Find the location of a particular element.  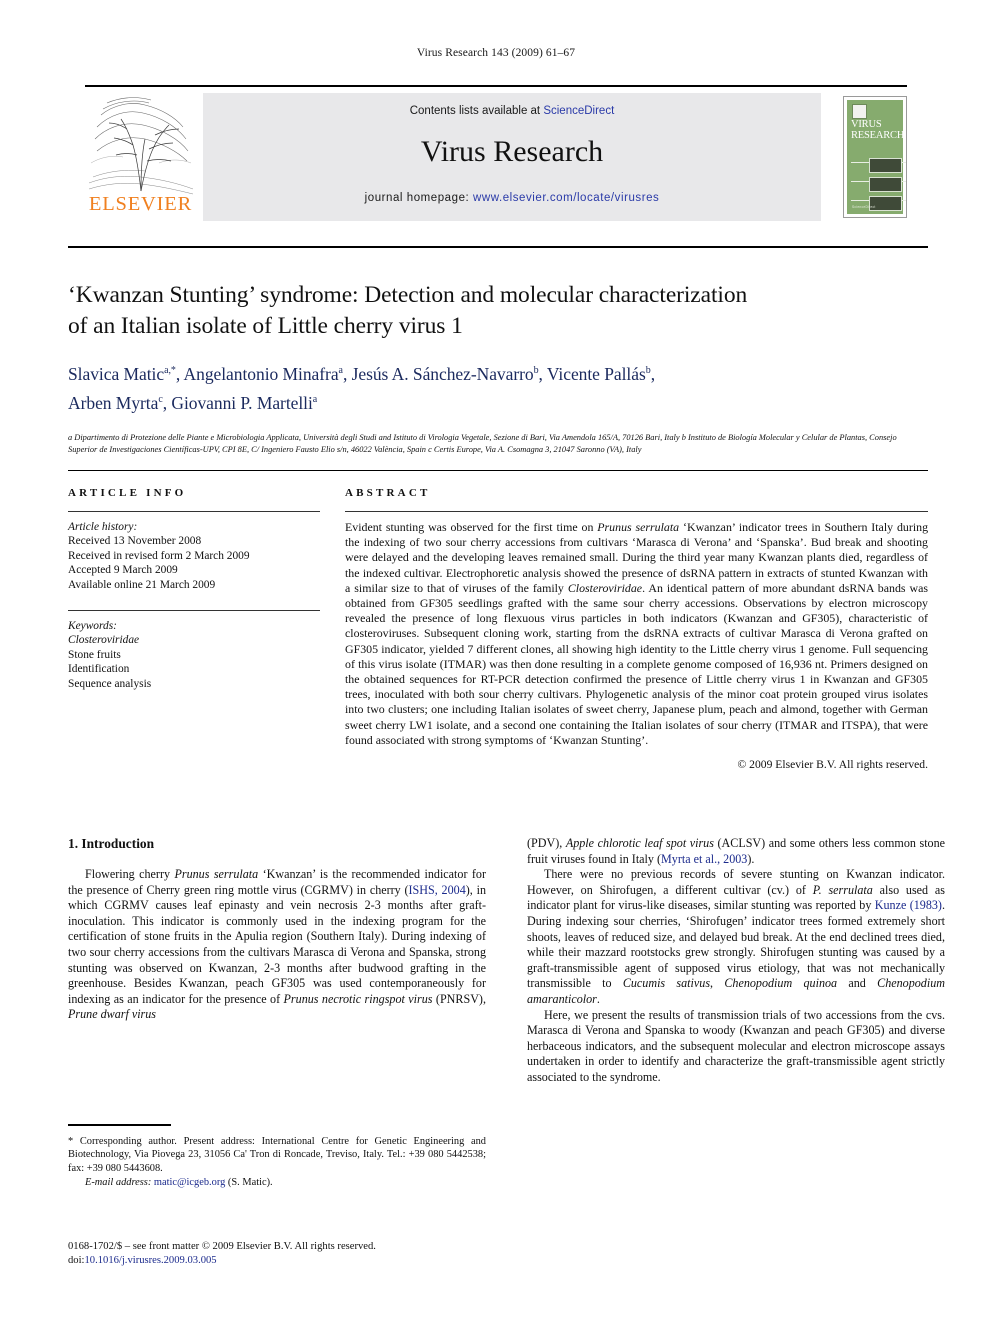

right-text-c: ). is located at coordinates (751, 858).